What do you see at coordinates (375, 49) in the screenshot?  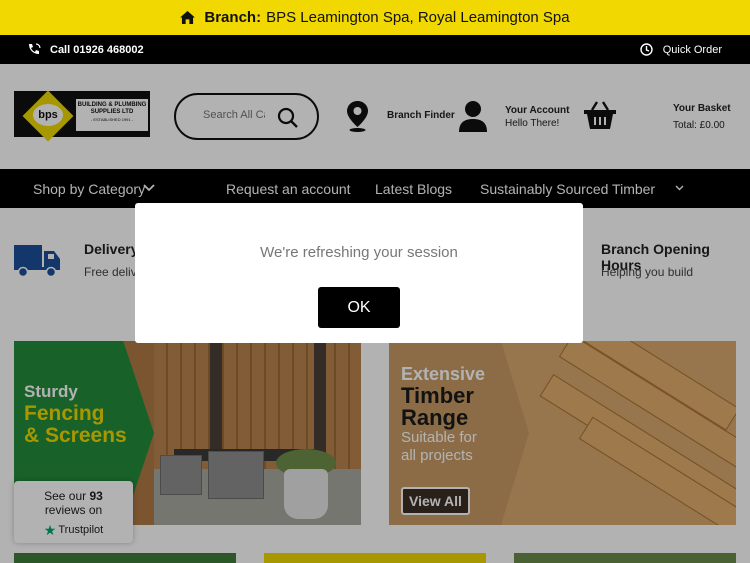 I see `top-bar: Call 01926 468002 Quick Order` at bounding box center [375, 49].